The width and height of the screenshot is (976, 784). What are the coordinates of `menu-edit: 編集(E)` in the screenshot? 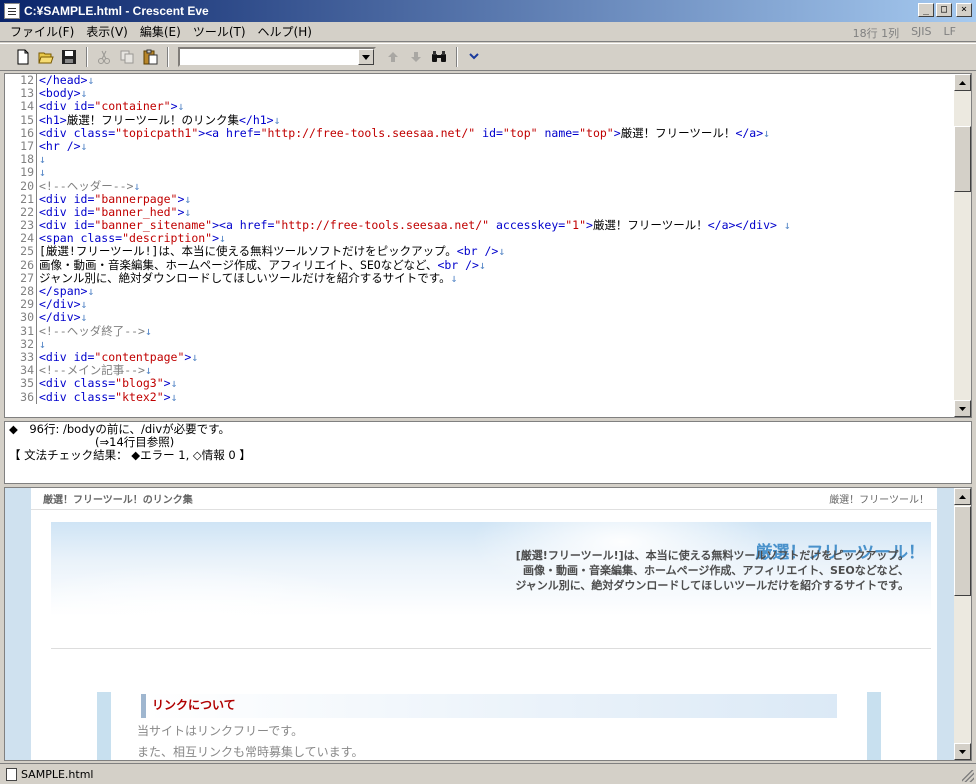 It's located at (160, 31).